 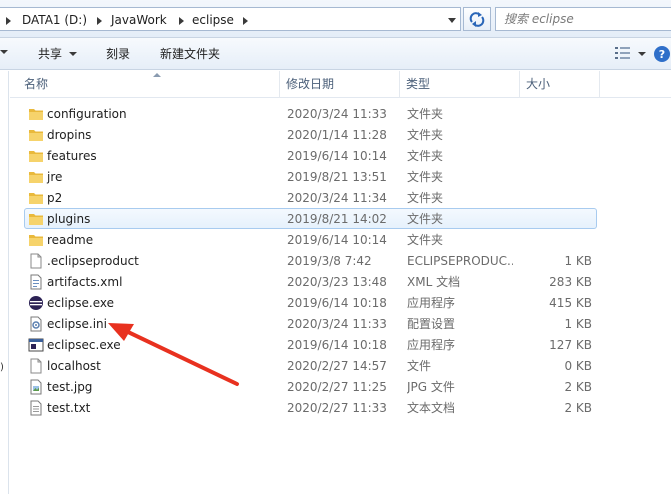 I want to click on config-file-icon, so click(x=36, y=324).